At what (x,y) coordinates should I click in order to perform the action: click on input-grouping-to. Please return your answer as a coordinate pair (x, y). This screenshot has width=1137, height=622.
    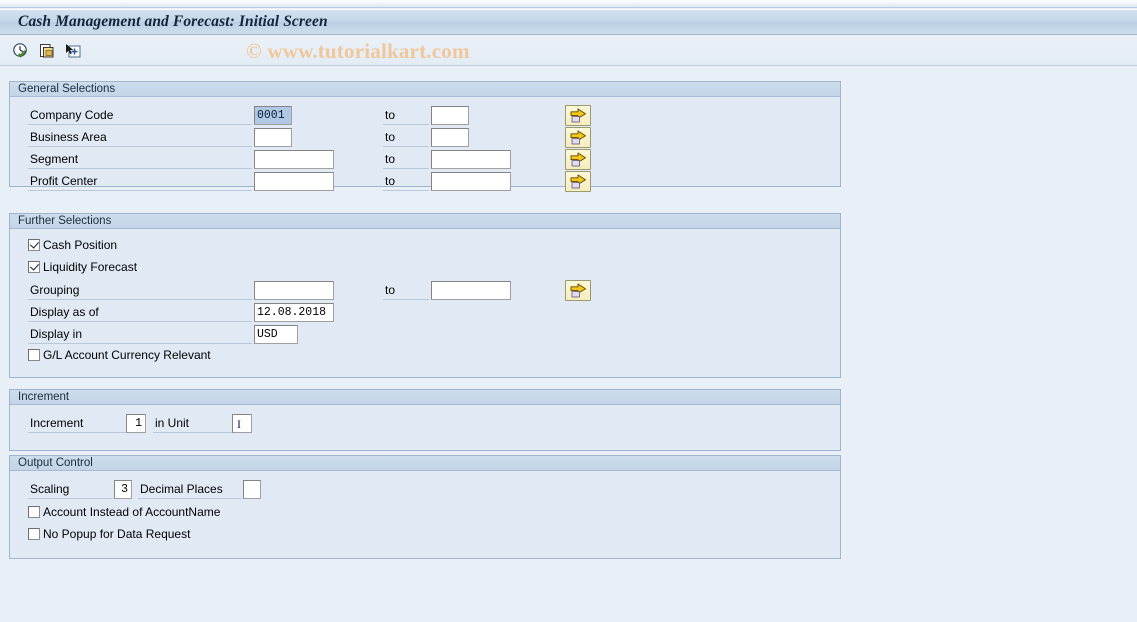
    Looking at the image, I should click on (471, 290).